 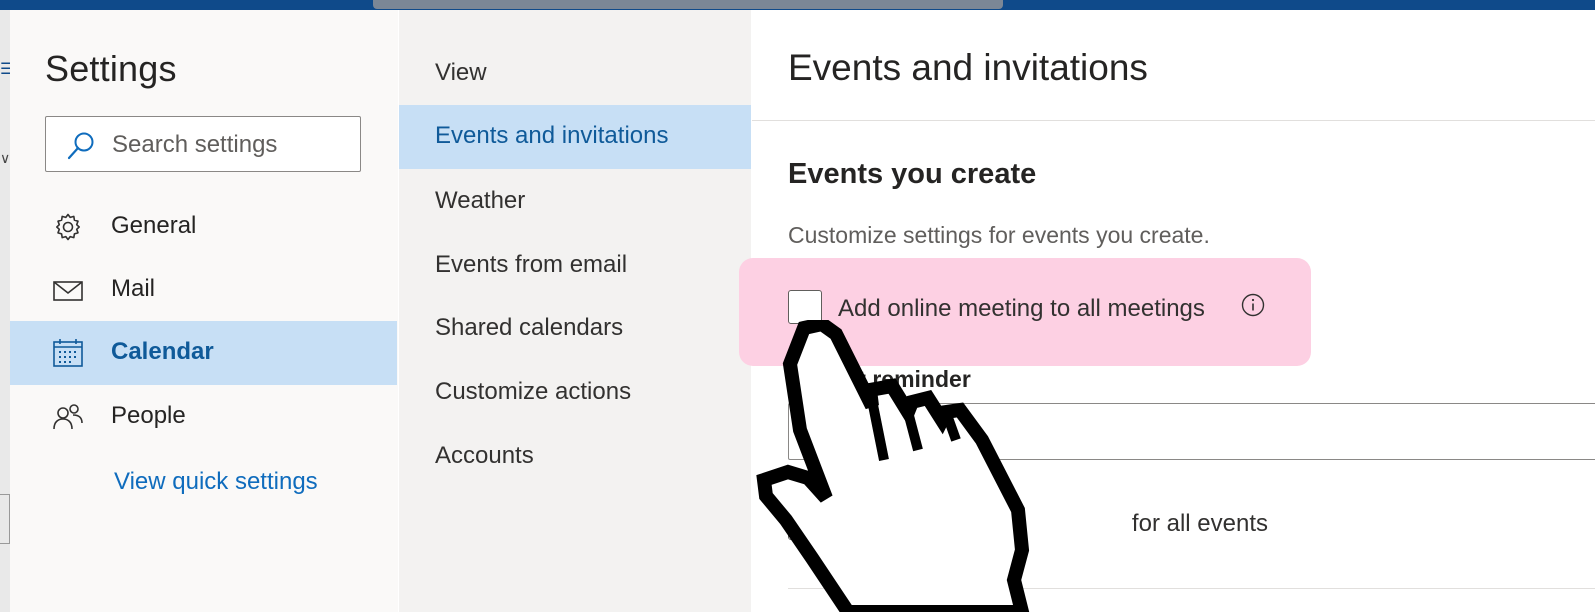 What do you see at coordinates (480, 200) in the screenshot?
I see `subnav-label-weather: Weather` at bounding box center [480, 200].